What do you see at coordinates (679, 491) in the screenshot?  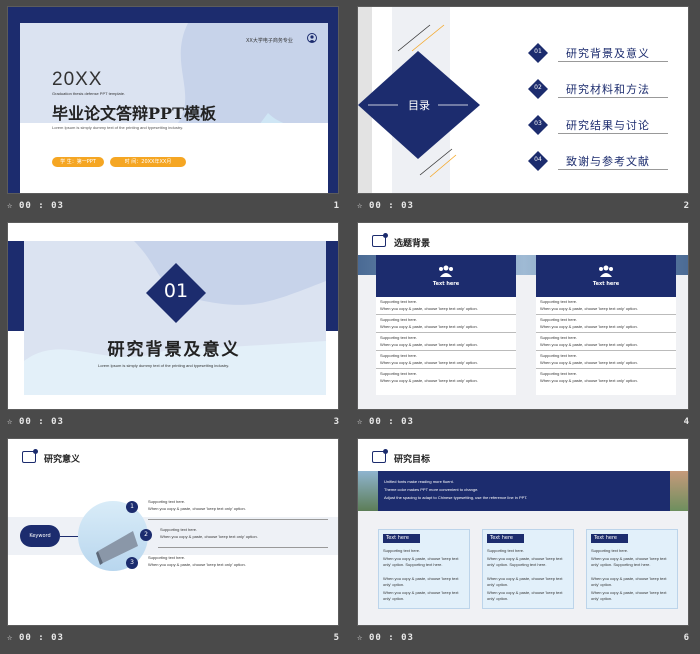 I see `photo-right` at bounding box center [679, 491].